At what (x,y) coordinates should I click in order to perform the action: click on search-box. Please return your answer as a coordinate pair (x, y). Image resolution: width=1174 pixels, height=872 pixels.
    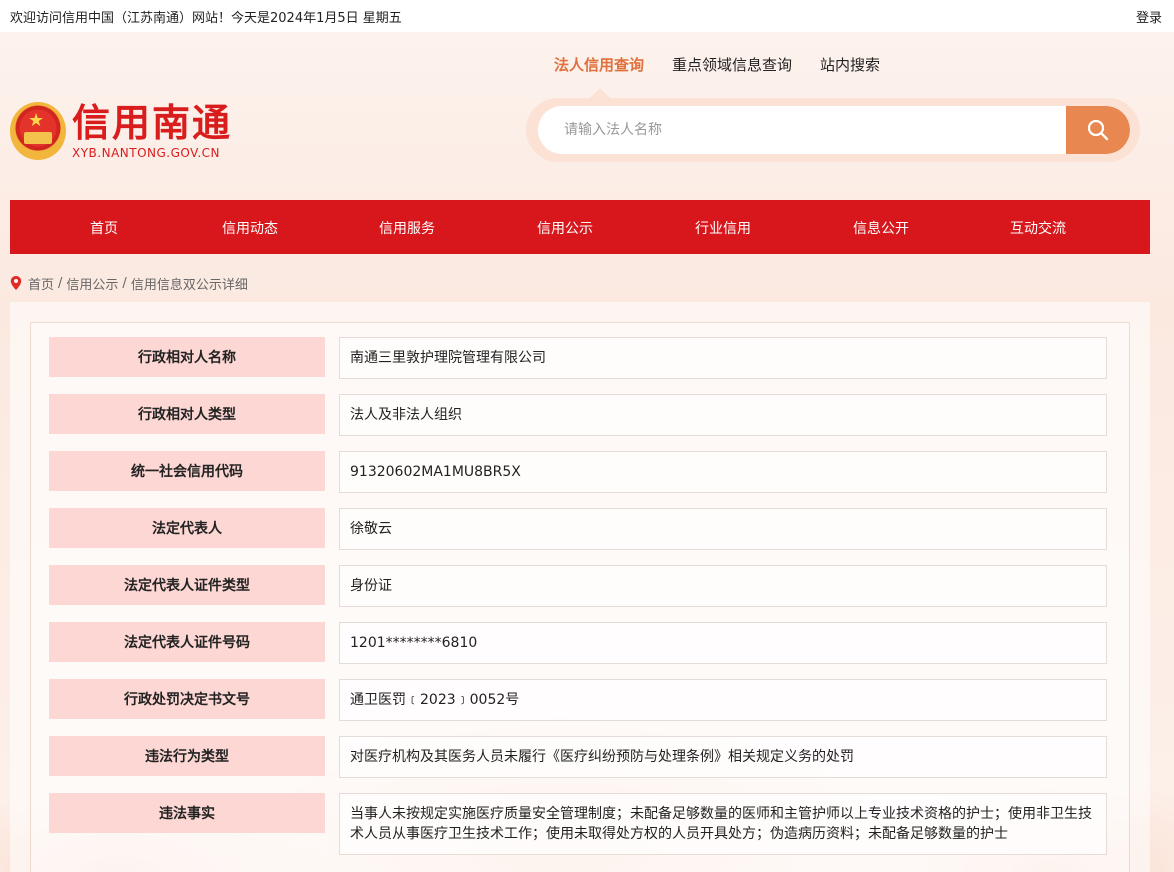
    Looking at the image, I should click on (833, 130).